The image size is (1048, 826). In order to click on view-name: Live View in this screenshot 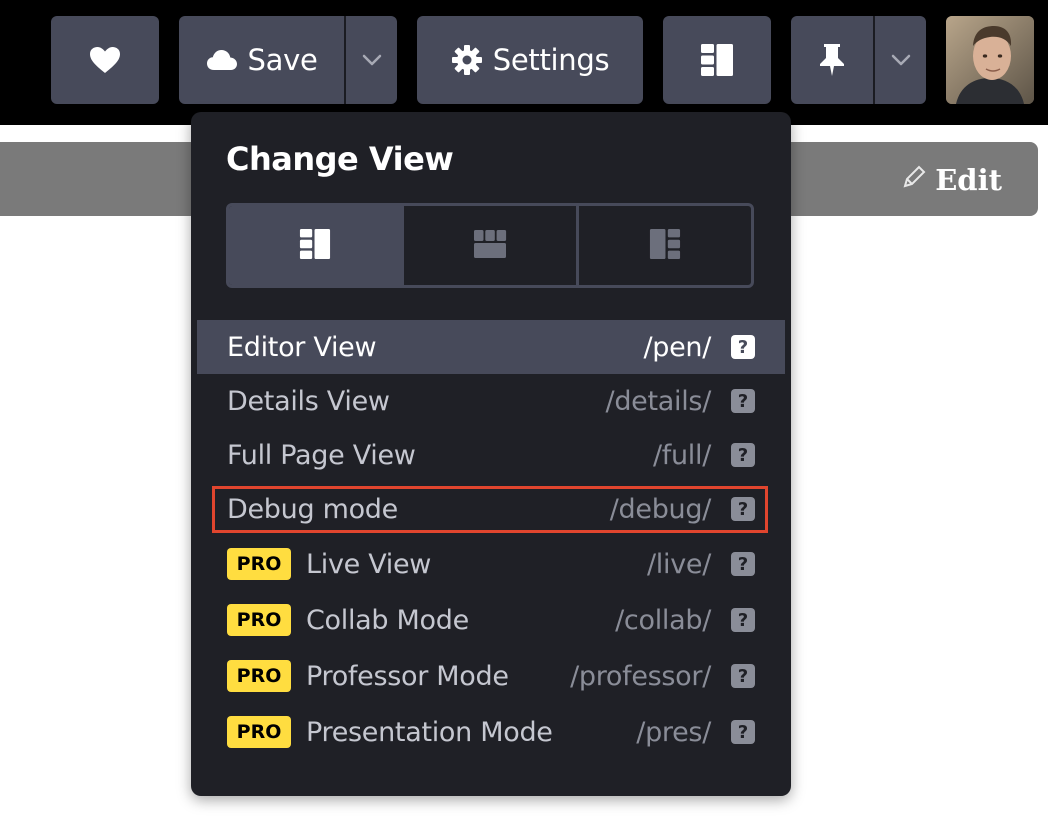, I will do `click(369, 564)`.